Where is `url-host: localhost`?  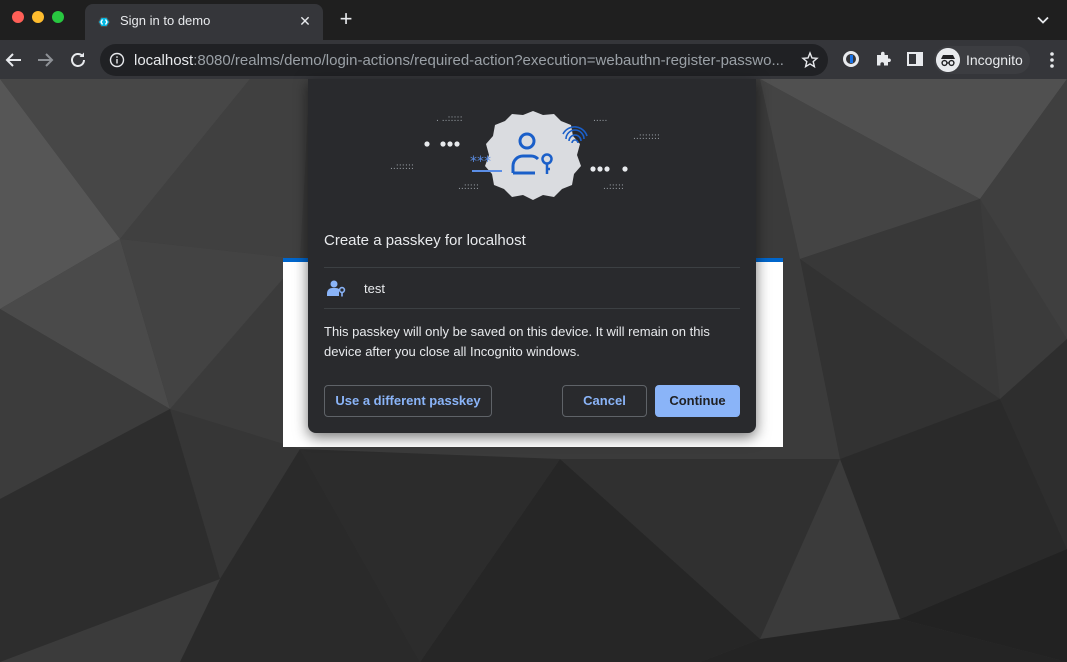 url-host: localhost is located at coordinates (164, 60).